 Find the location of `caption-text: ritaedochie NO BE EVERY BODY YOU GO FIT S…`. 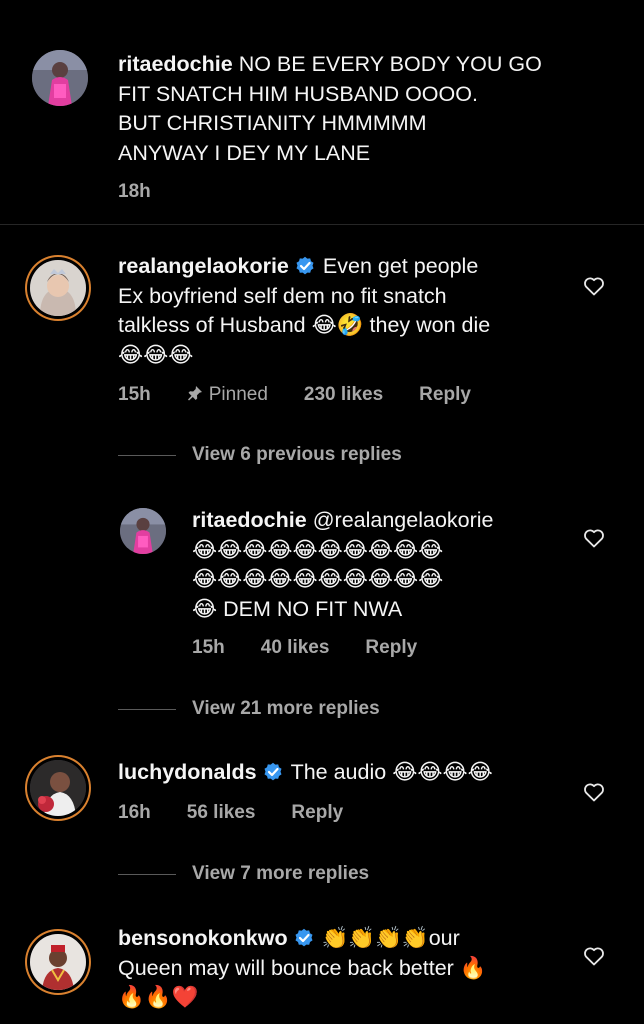

caption-text: ritaedochie NO BE EVERY BODY YOU GO FIT S… is located at coordinates (368, 109).